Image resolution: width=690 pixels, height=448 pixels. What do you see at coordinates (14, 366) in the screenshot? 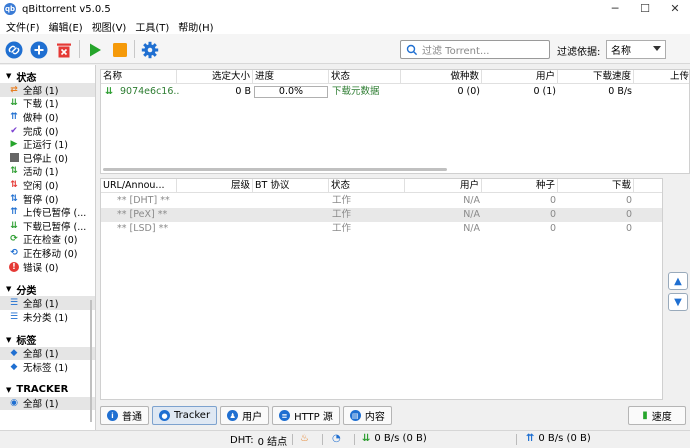
I see `tag-icon: ◆` at bounding box center [14, 366].